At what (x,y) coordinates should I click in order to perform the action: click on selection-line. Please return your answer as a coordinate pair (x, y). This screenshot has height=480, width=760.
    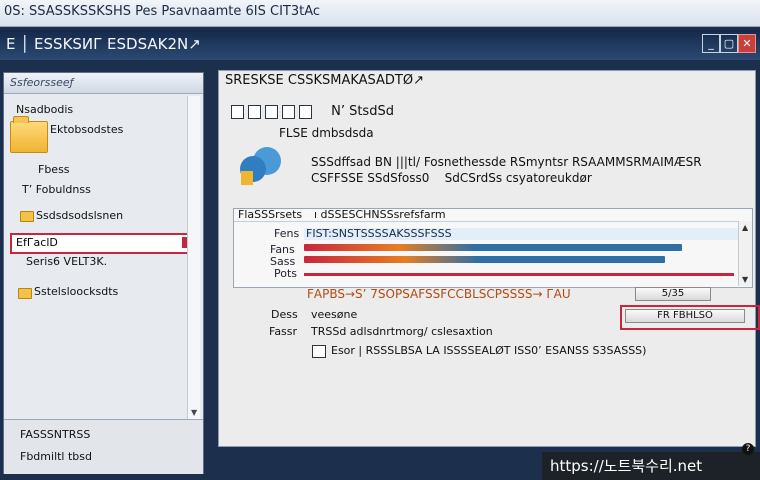
    Looking at the image, I should click on (519, 274).